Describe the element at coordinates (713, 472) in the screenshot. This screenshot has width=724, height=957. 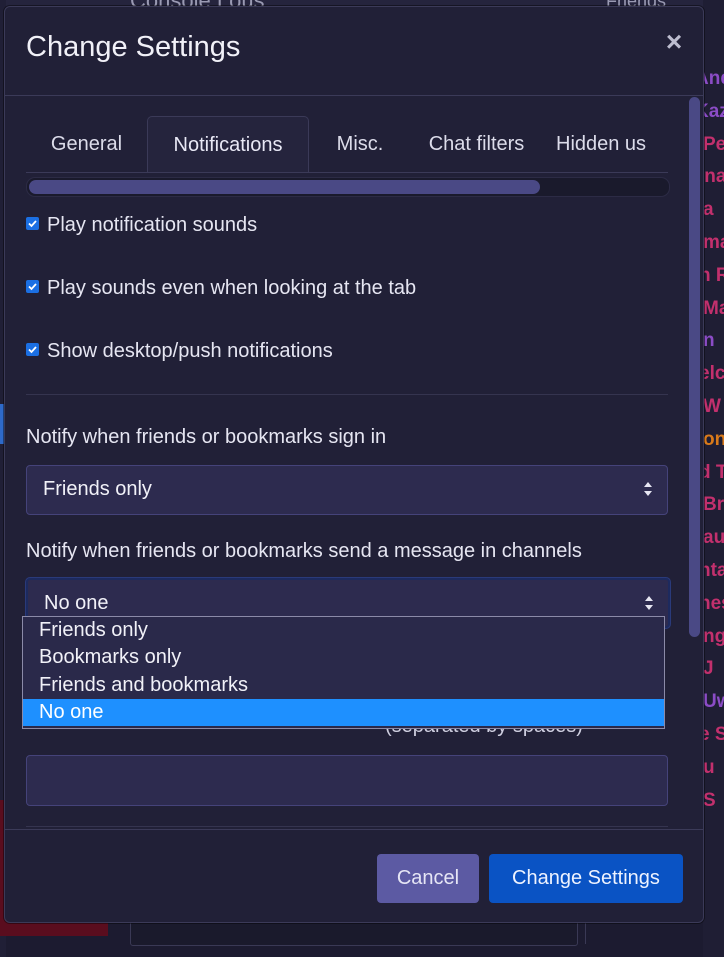
I see `background-user-list-item: d T` at that location.